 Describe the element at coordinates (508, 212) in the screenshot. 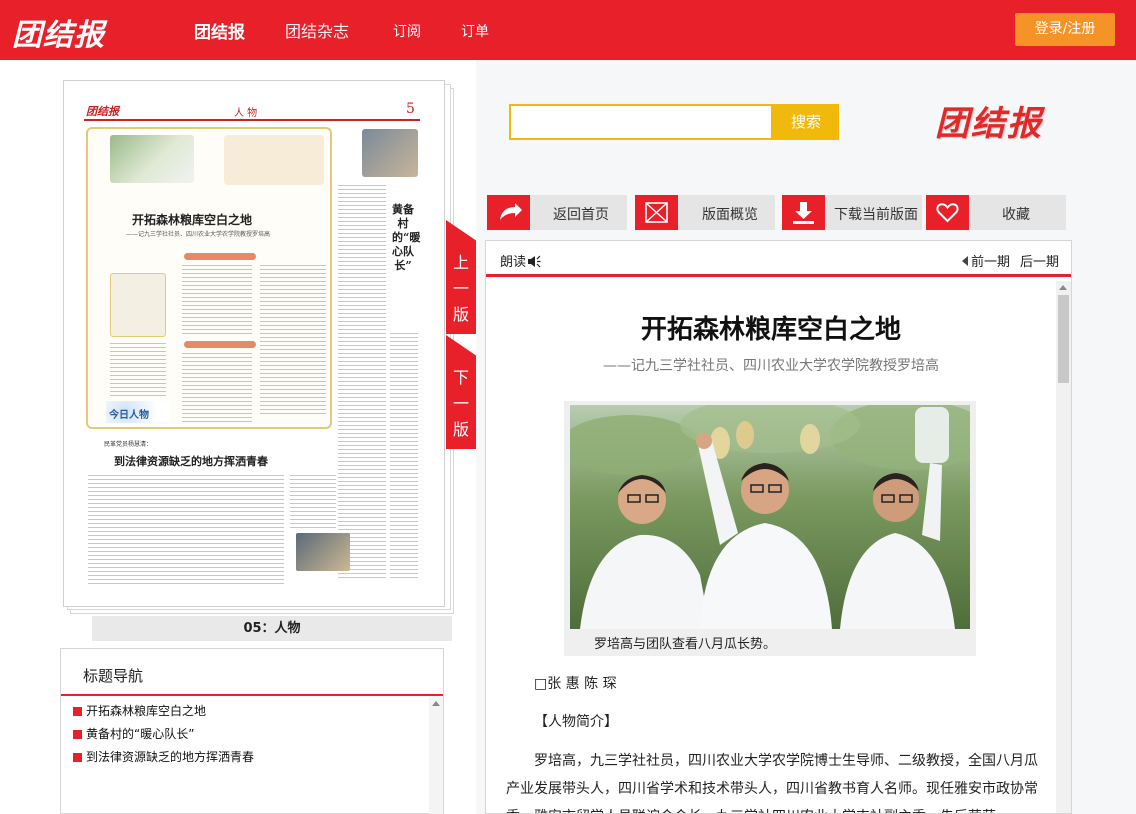

I see `back-arrow-icon` at that location.